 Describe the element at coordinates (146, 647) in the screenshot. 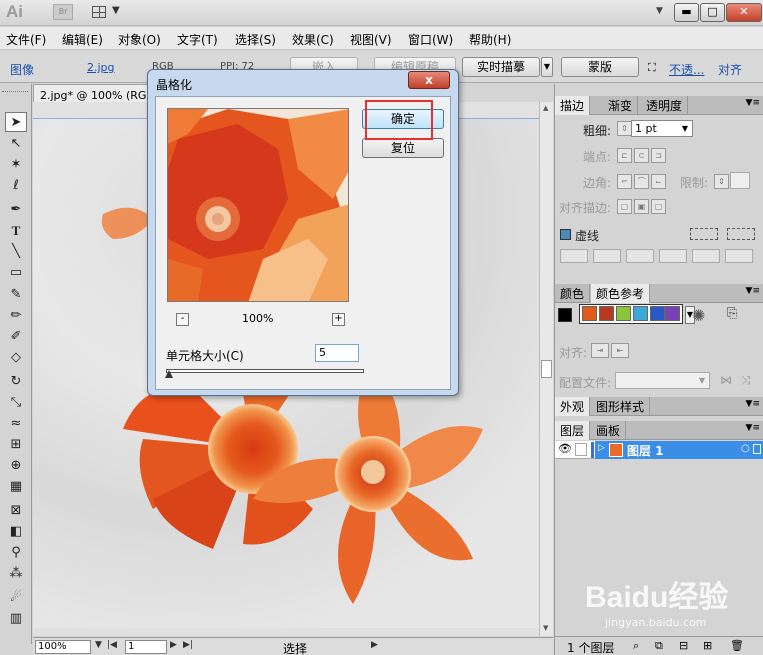

I see `artboard-number-field: 1` at that location.